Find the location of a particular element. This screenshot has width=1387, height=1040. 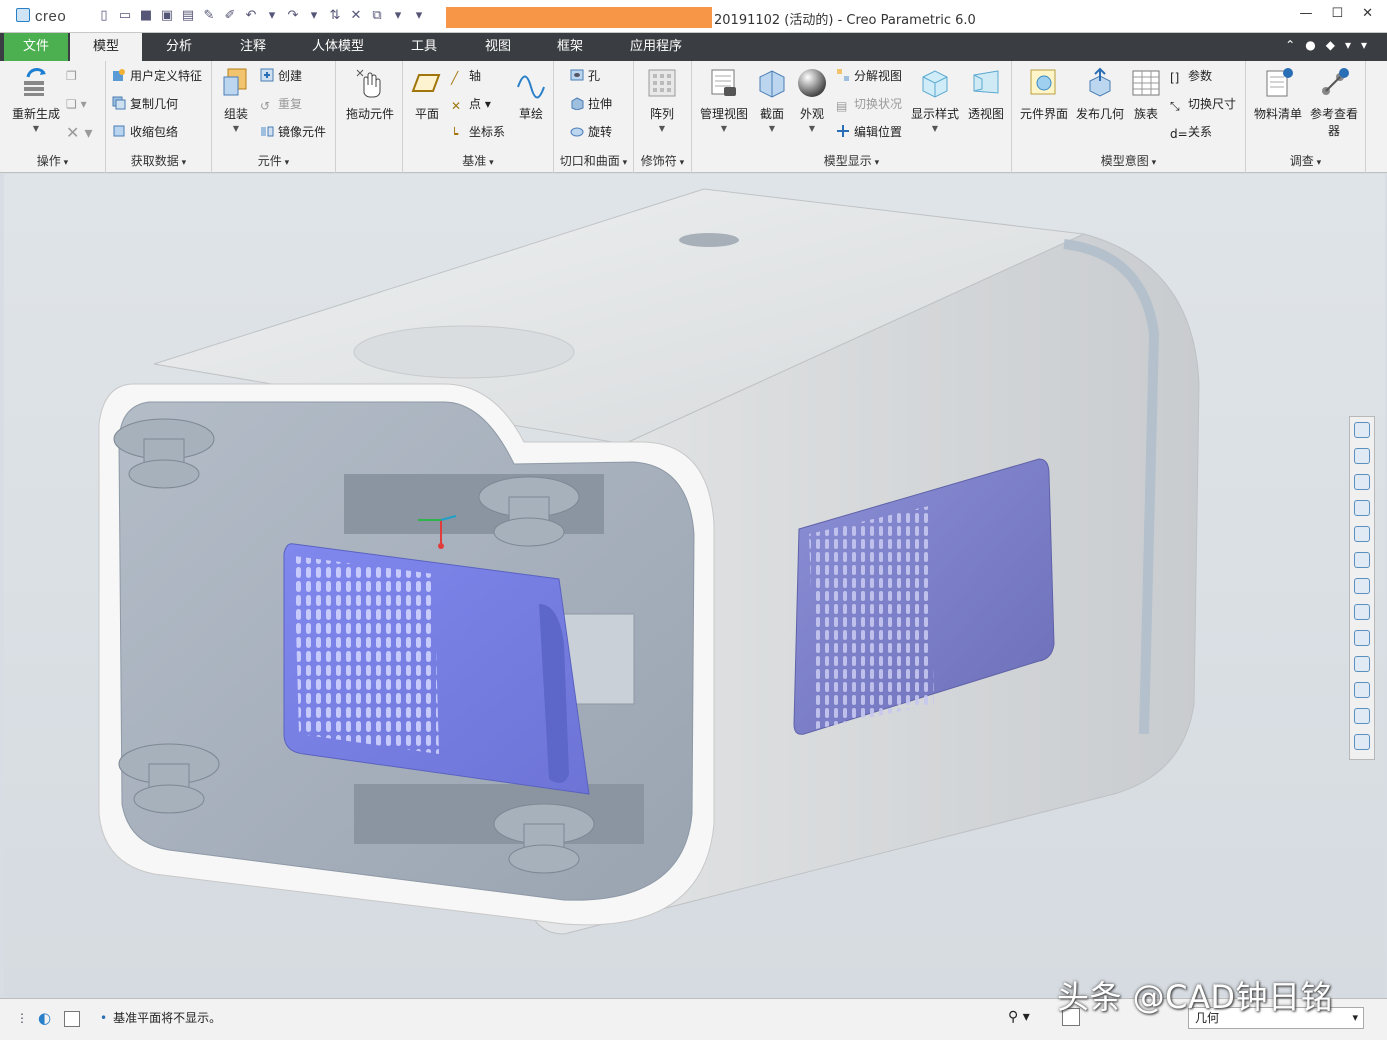

user-icon: ● is located at coordinates (1310, 45).